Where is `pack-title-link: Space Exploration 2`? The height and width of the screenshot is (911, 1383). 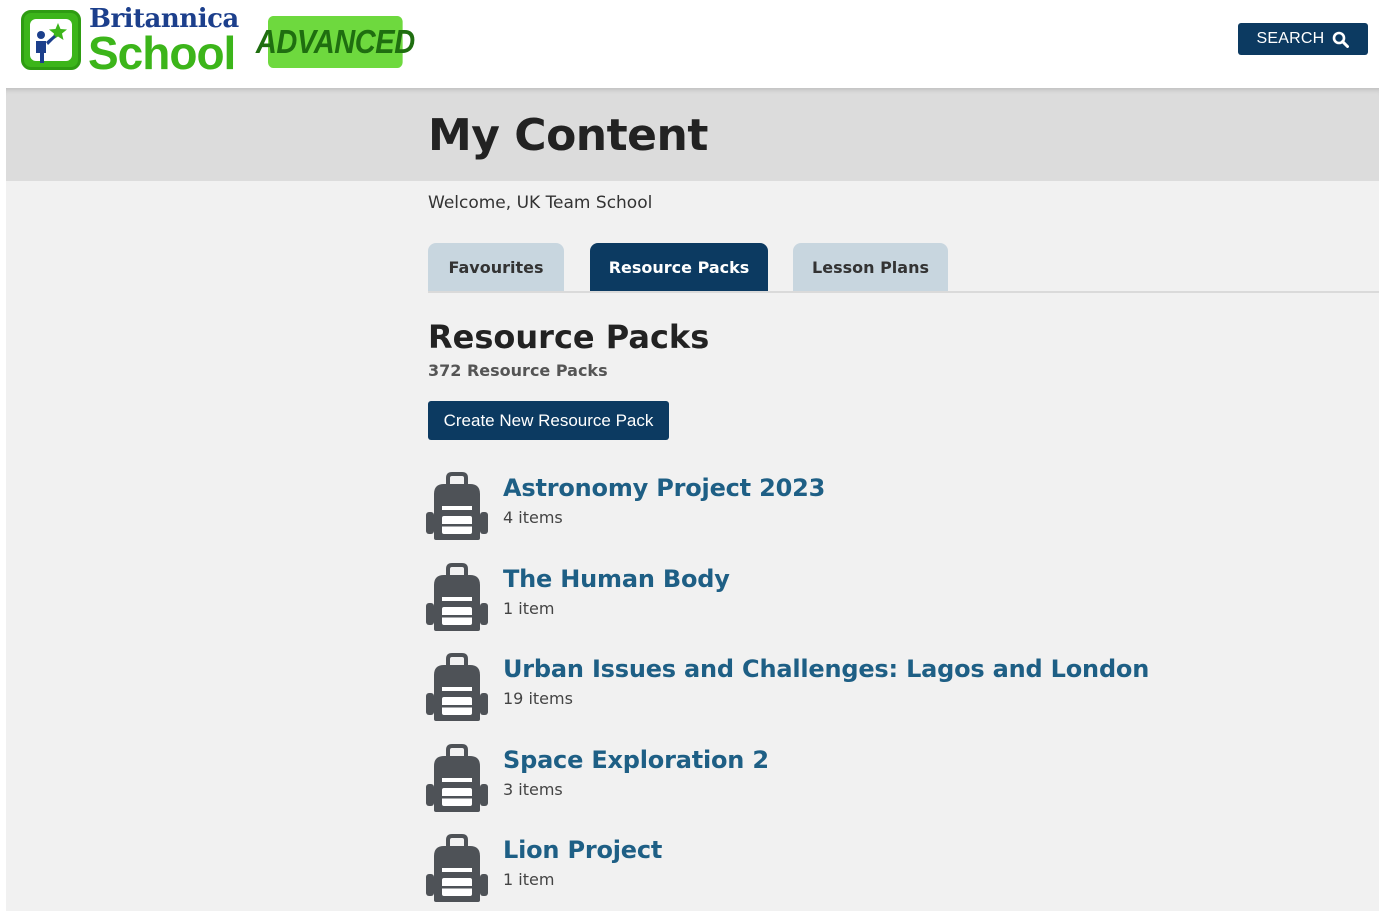
pack-title-link: Space Exploration 2 is located at coordinates (636, 760).